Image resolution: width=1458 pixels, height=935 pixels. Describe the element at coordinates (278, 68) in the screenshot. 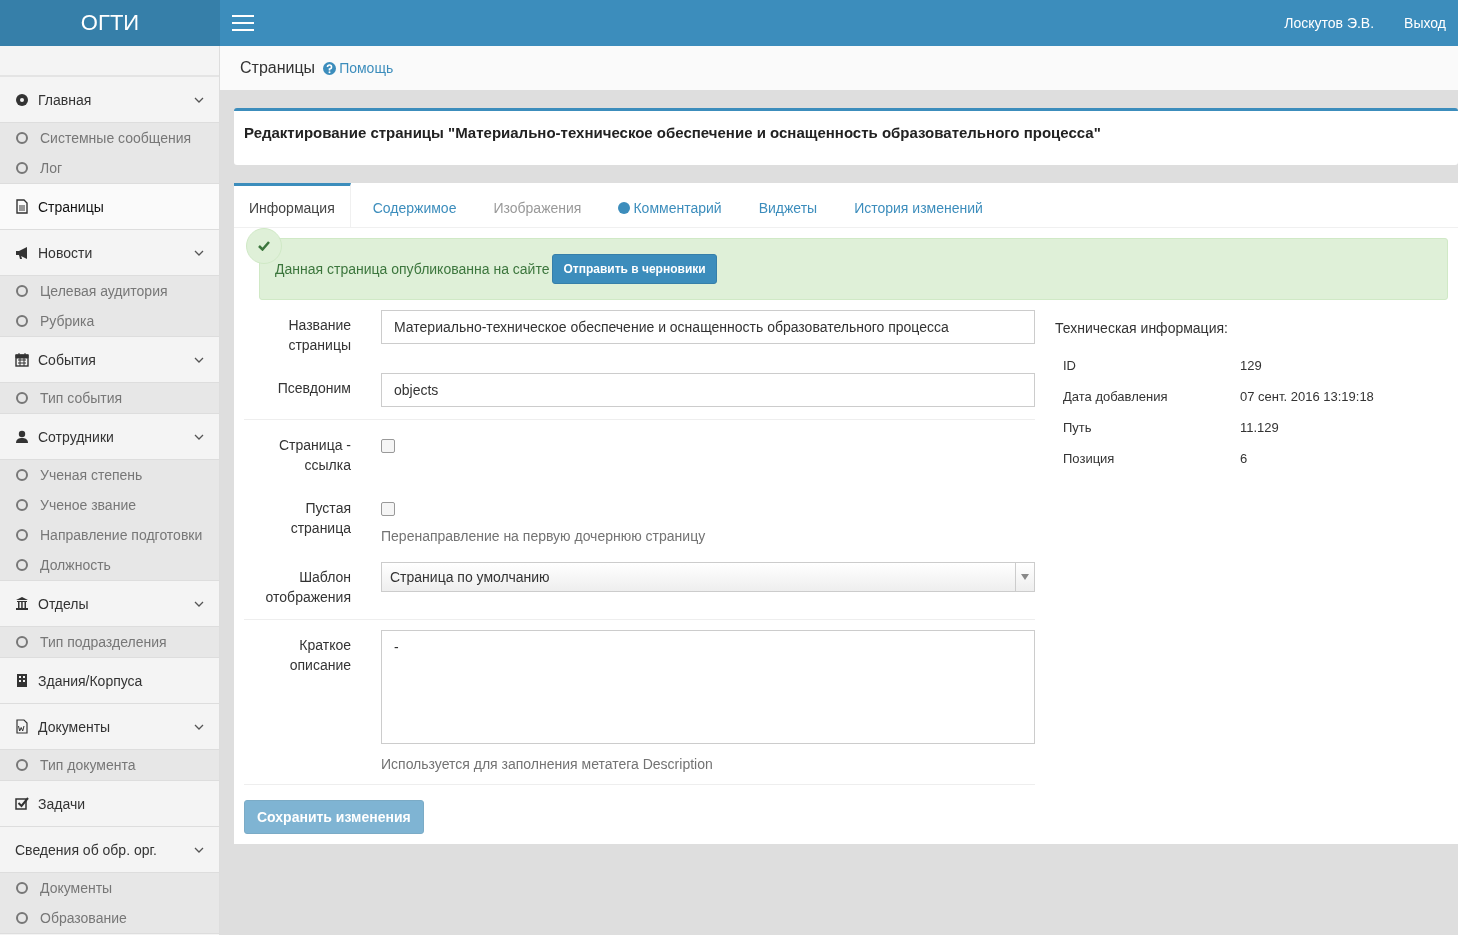

I see `page-title: Страницы` at that location.